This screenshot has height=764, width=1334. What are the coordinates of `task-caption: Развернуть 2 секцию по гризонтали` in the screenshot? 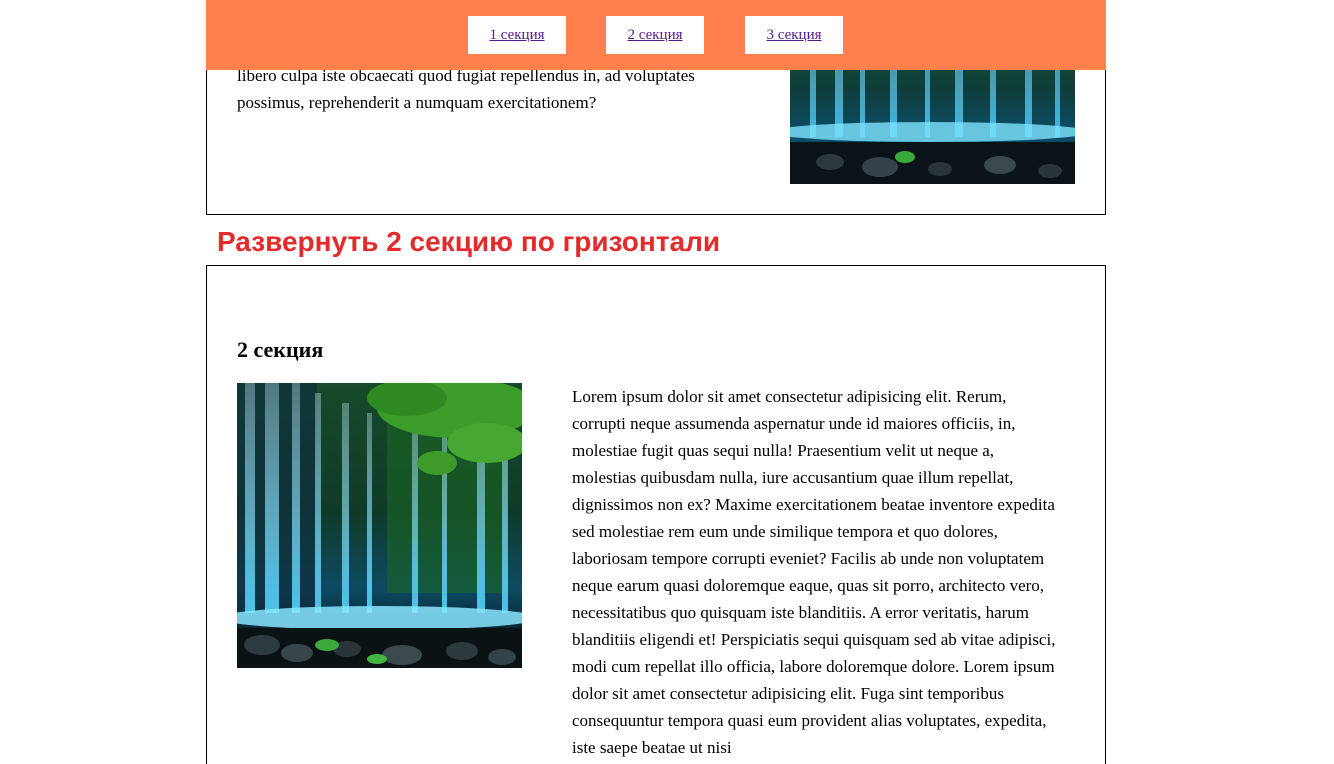 It's located at (469, 241).